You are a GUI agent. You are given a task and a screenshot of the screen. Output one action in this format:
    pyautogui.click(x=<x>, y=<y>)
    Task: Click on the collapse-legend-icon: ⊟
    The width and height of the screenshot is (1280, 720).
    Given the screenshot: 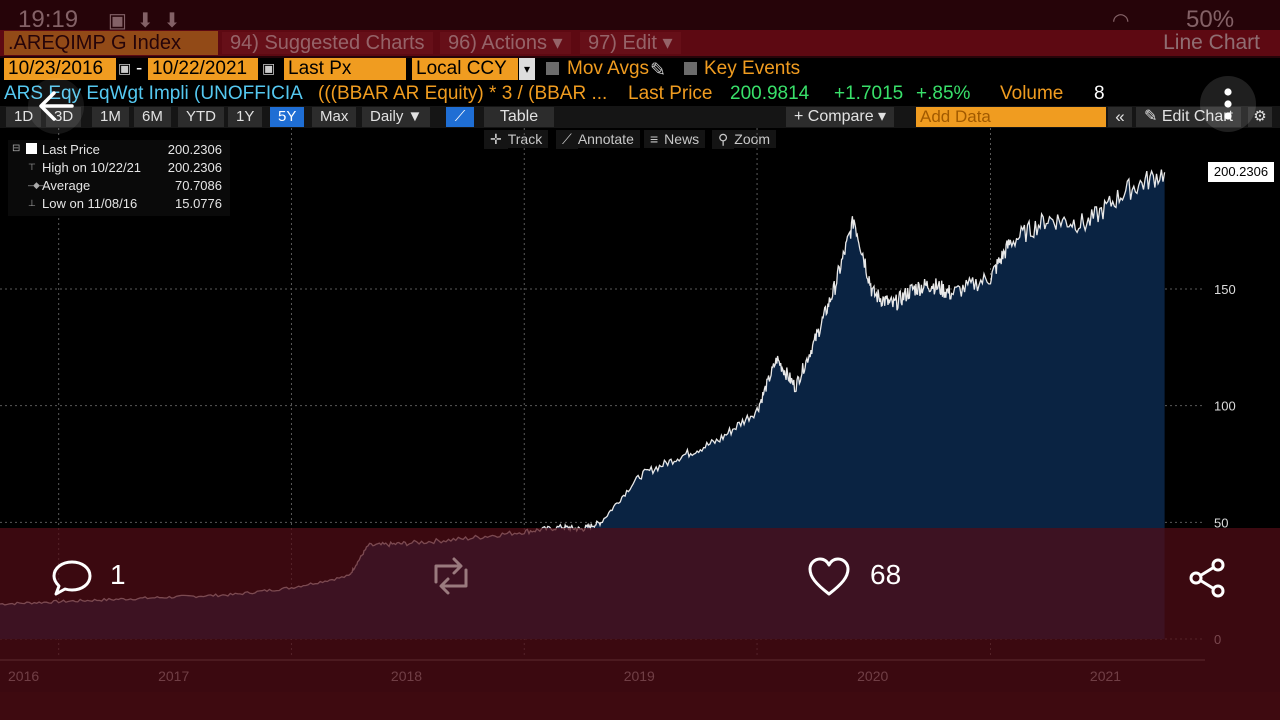 What is the action you would take?
    pyautogui.click(x=16, y=148)
    